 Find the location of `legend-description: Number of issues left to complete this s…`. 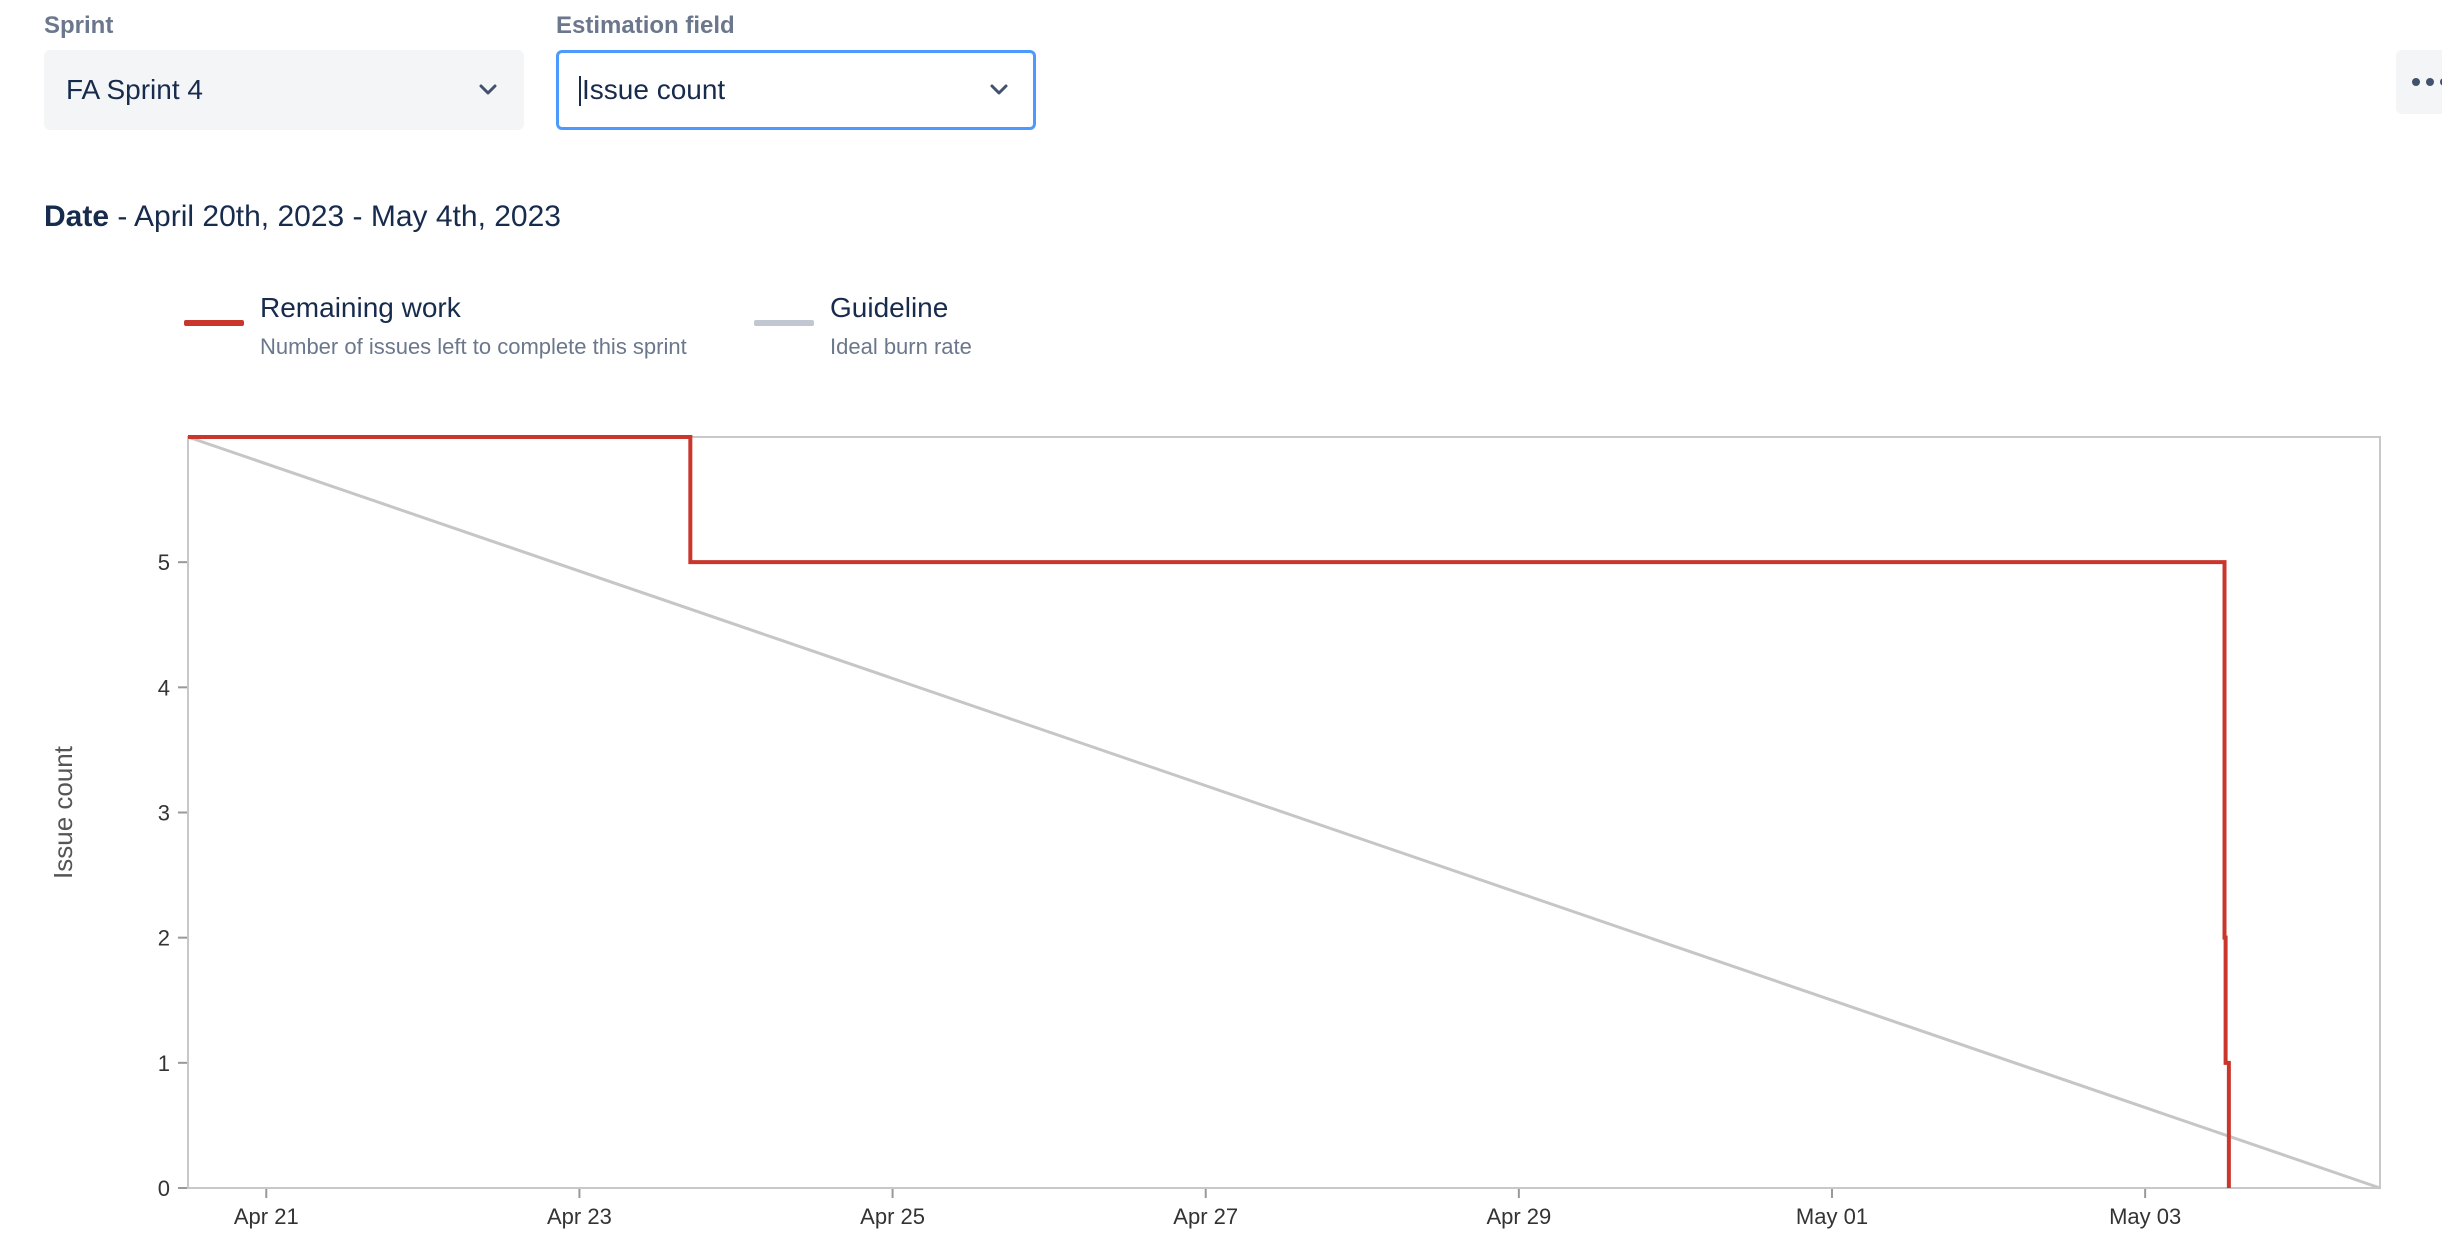

legend-description: Number of issues left to complete this s… is located at coordinates (473, 346).